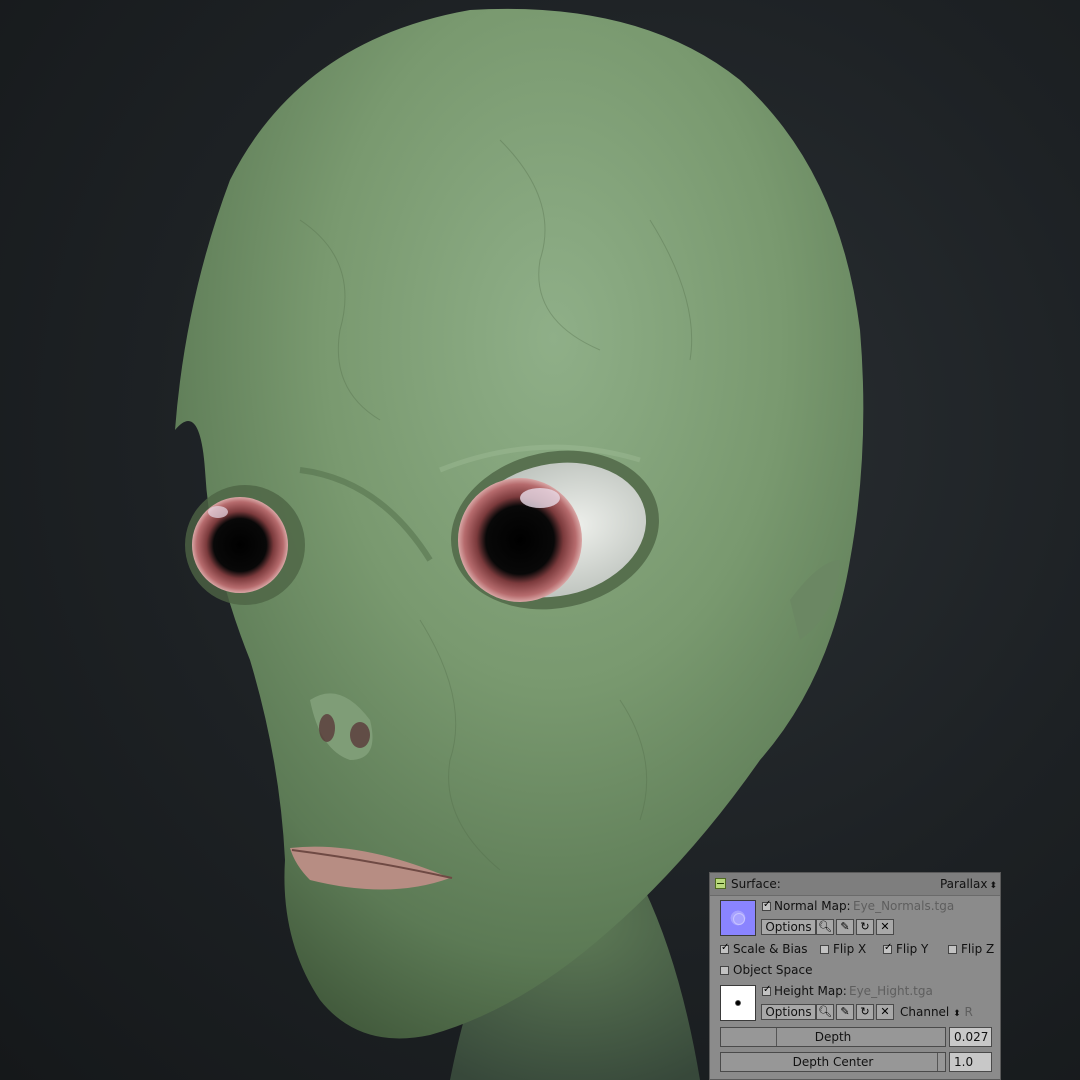  I want to click on depth-value-field: 0.027, so click(970, 1037).